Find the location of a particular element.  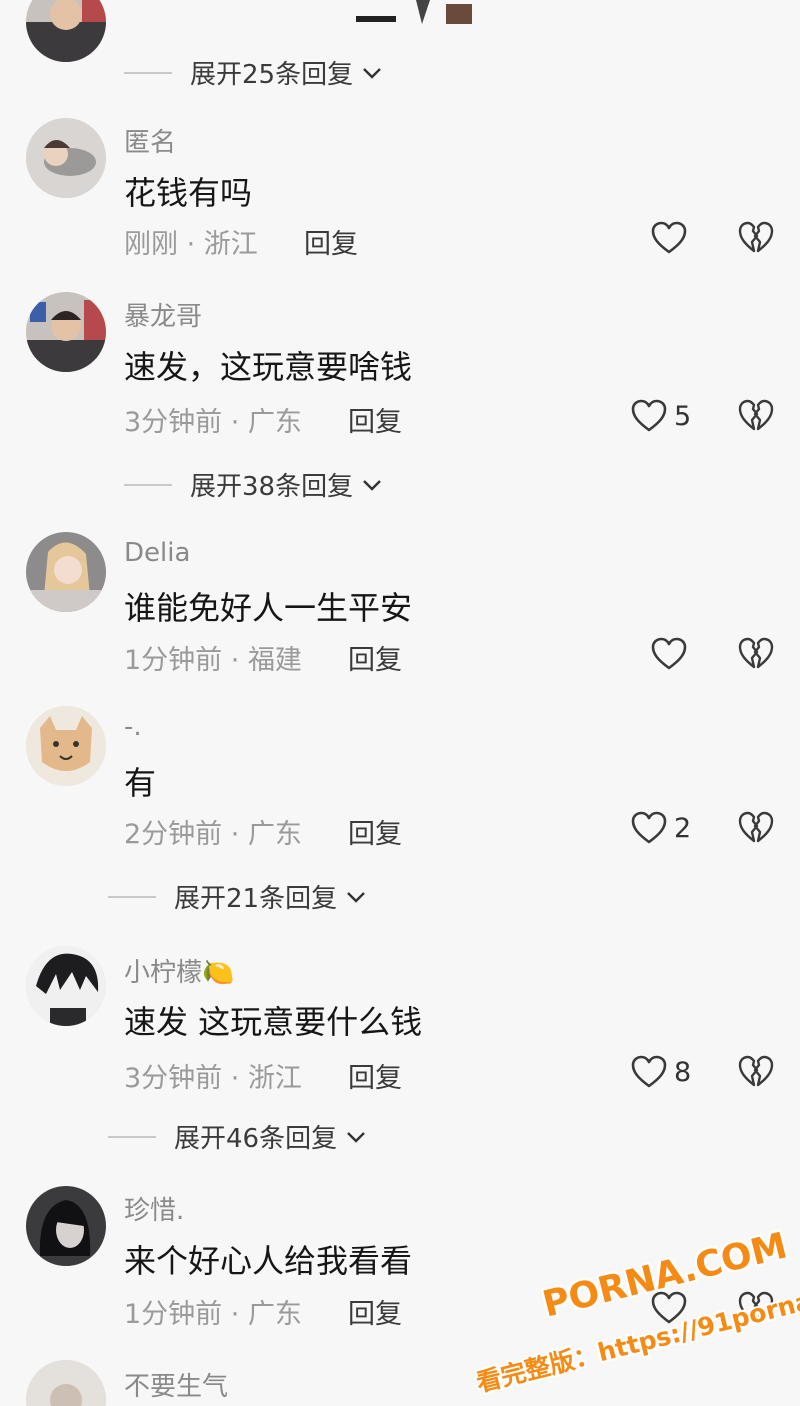

cropped-graphic is located at coordinates (414, 12).